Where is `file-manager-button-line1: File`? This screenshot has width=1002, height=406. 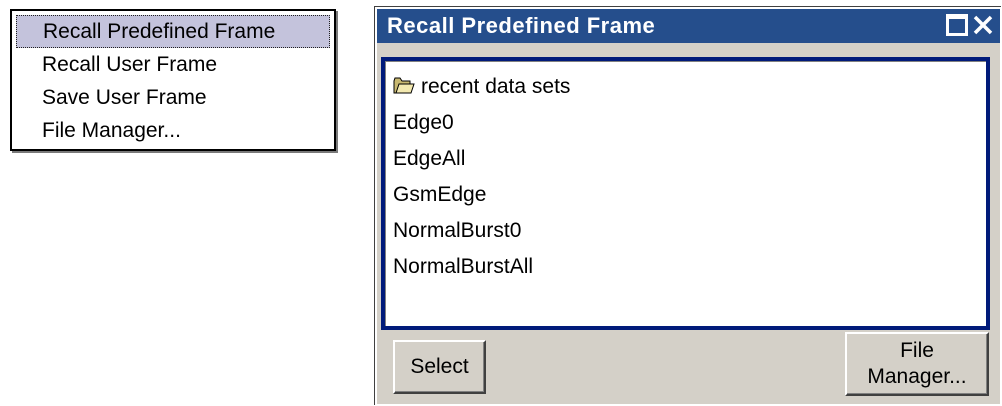 file-manager-button-line1: File is located at coordinates (917, 350).